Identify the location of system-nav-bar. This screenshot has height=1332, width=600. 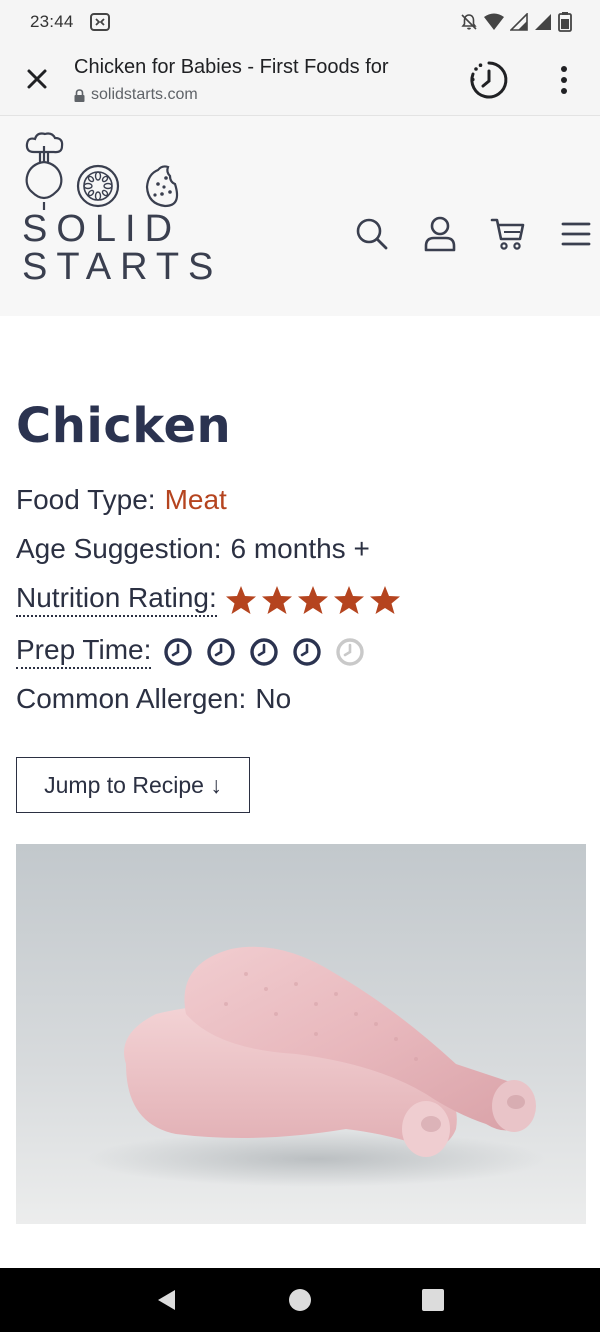
(300, 1300).